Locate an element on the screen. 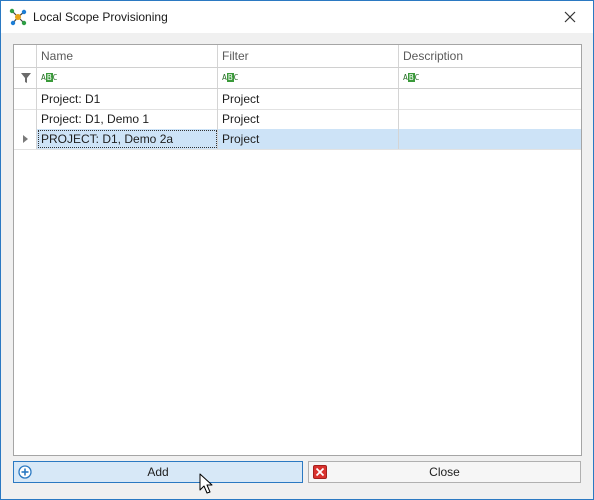 The image size is (594, 500). add-button-label: Add is located at coordinates (158, 472).